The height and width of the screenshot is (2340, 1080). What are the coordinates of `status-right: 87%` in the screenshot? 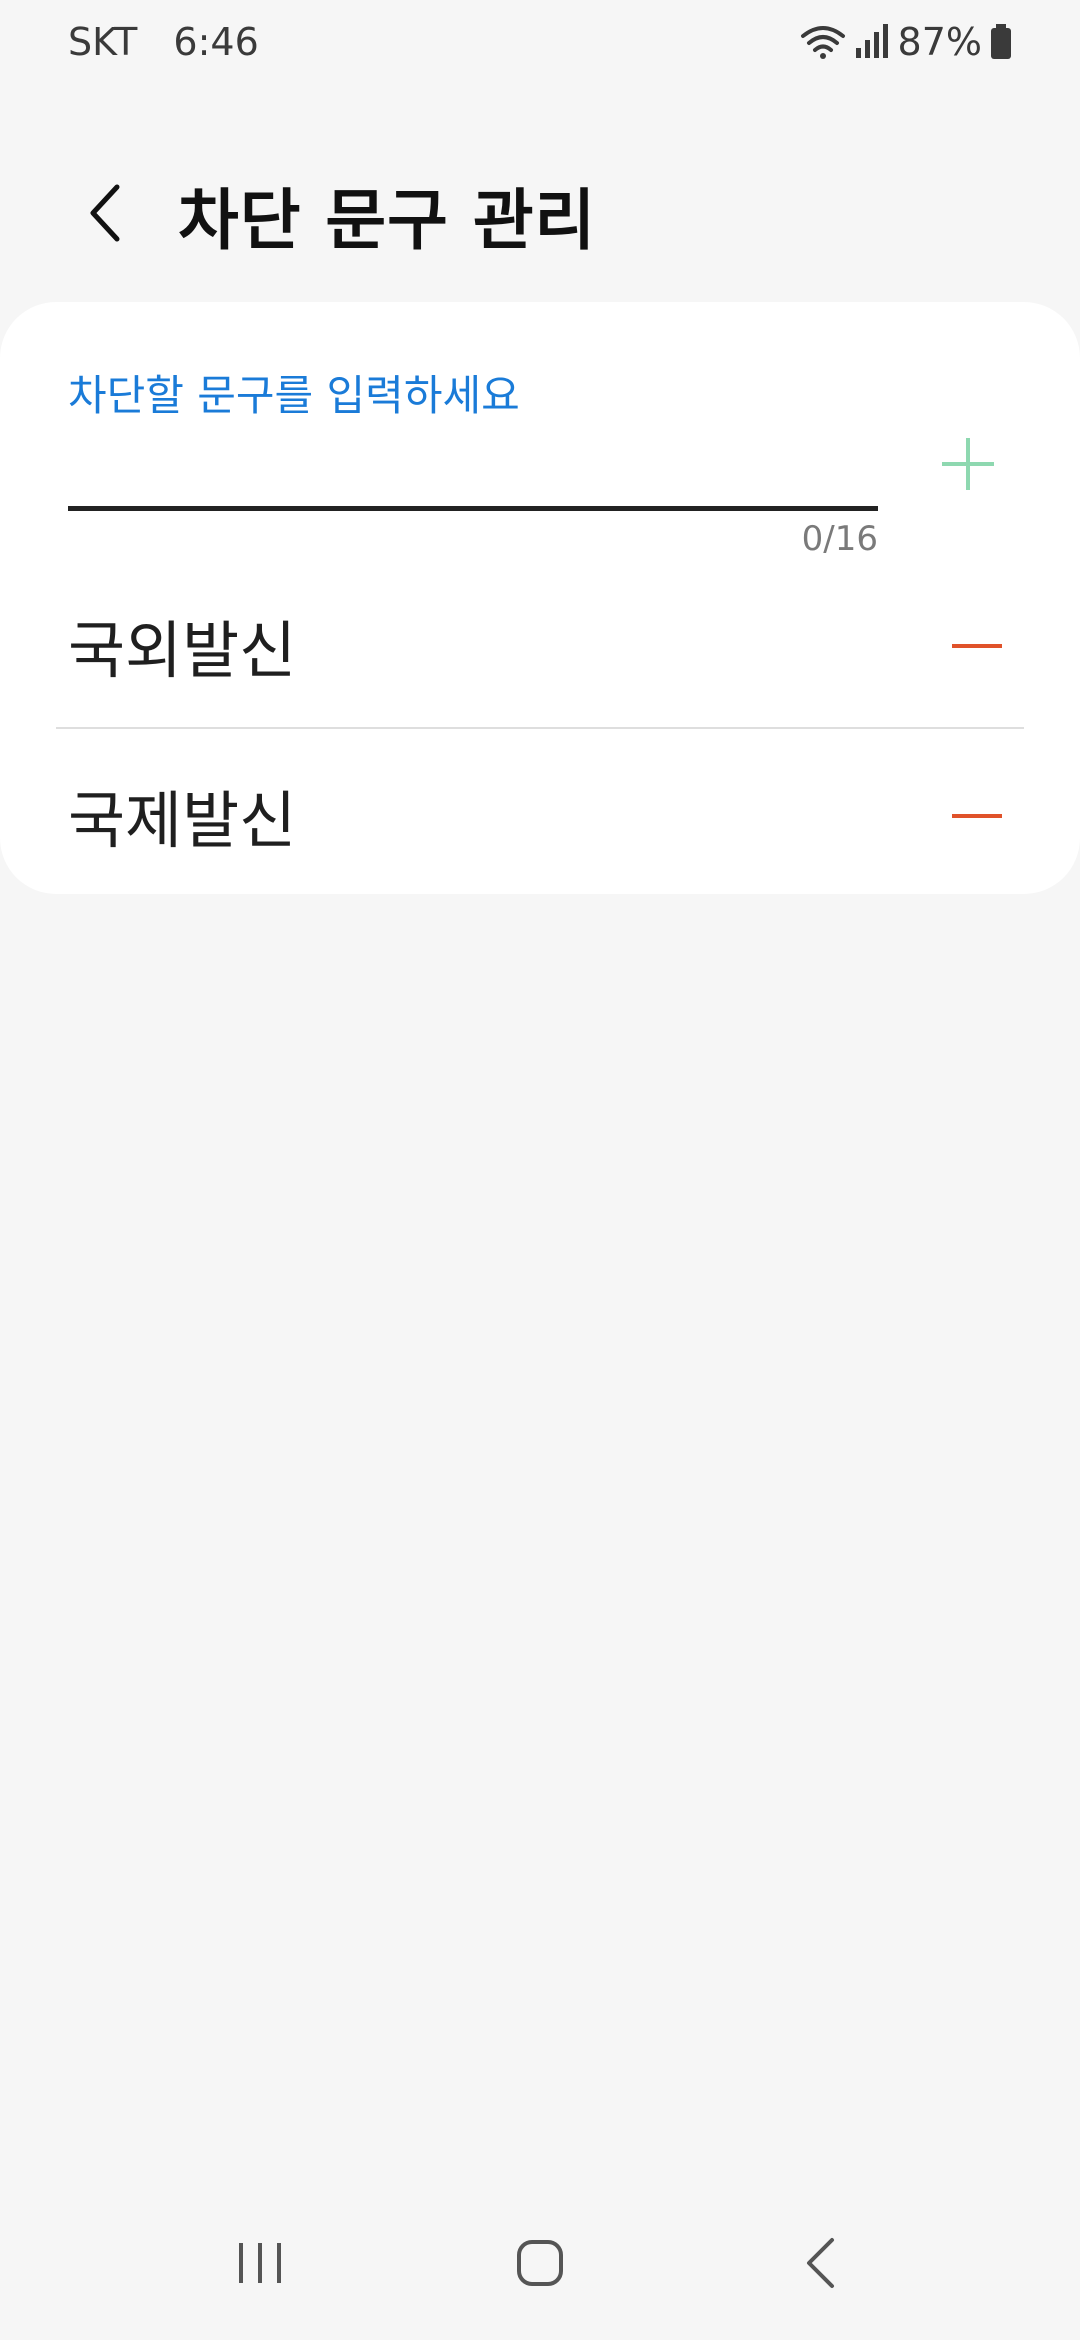 It's located at (906, 42).